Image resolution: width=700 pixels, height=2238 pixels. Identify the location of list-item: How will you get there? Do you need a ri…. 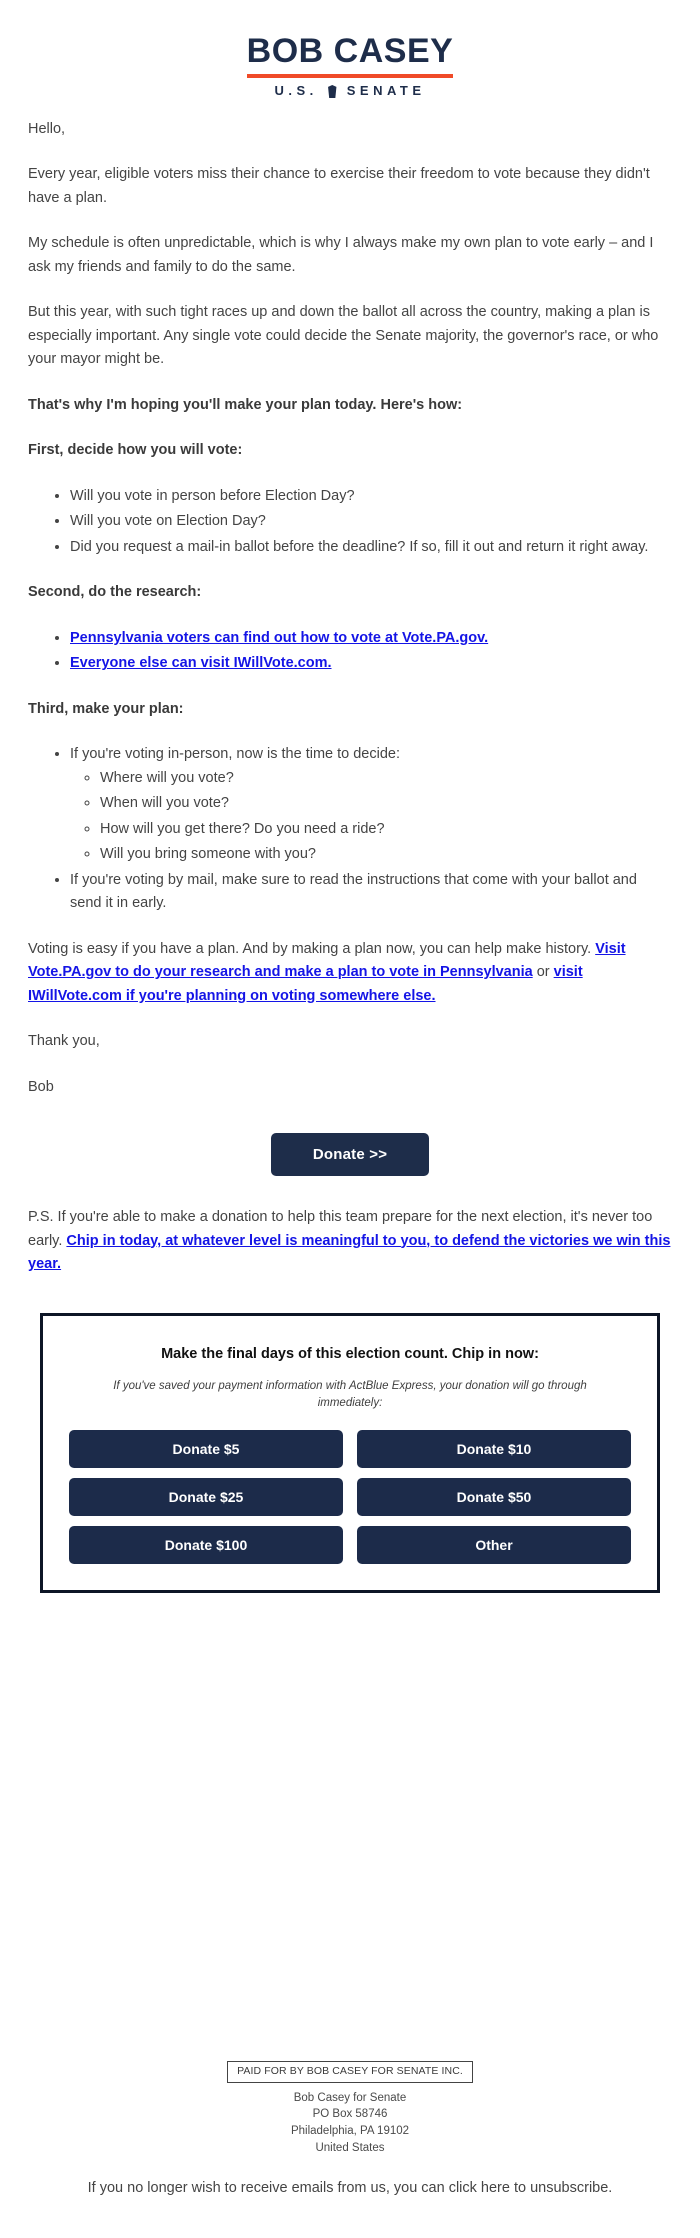
(386, 829).